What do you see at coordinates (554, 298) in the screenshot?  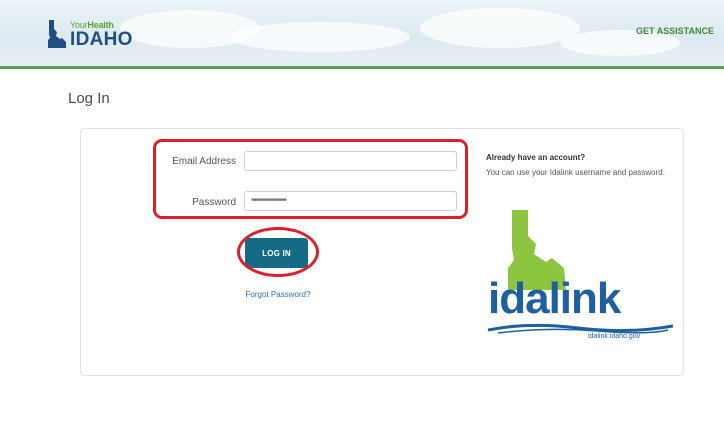 I see `idalink-wordmark: idalink` at bounding box center [554, 298].